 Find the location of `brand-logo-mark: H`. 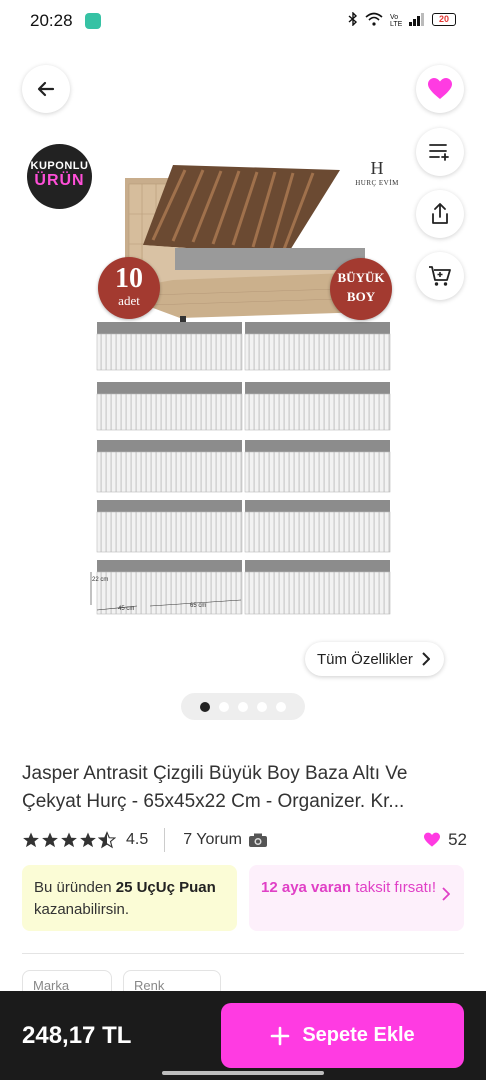

brand-logo-mark: H is located at coordinates (377, 168).